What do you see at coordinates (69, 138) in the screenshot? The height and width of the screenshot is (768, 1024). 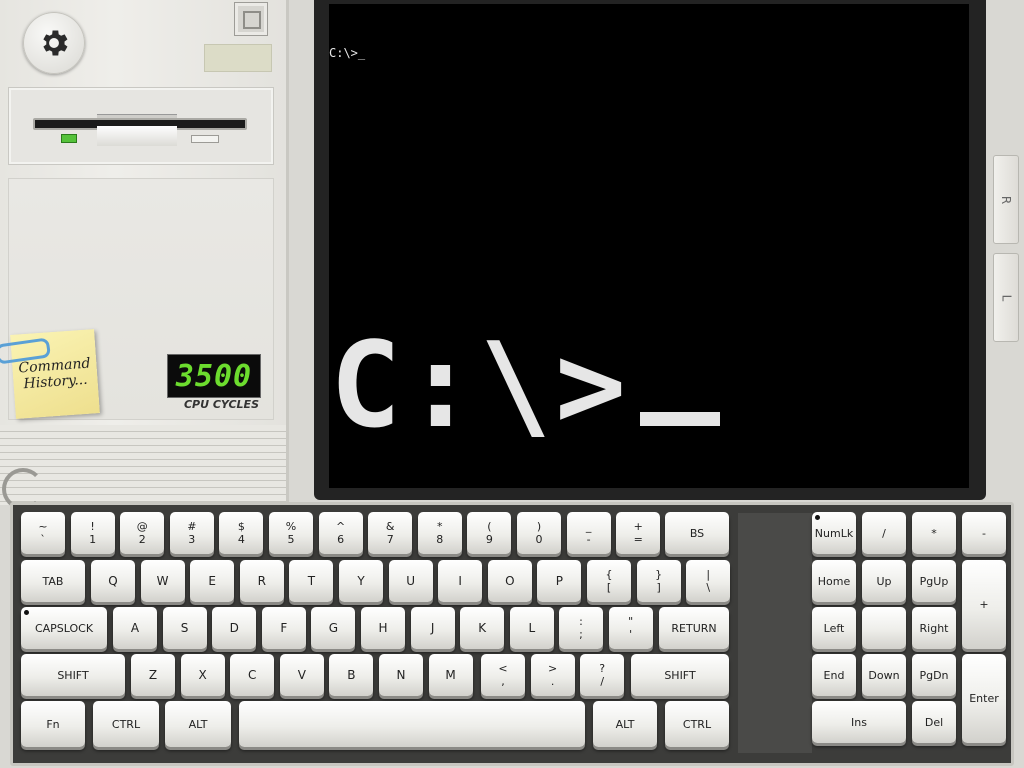 I see `floppy-led` at bounding box center [69, 138].